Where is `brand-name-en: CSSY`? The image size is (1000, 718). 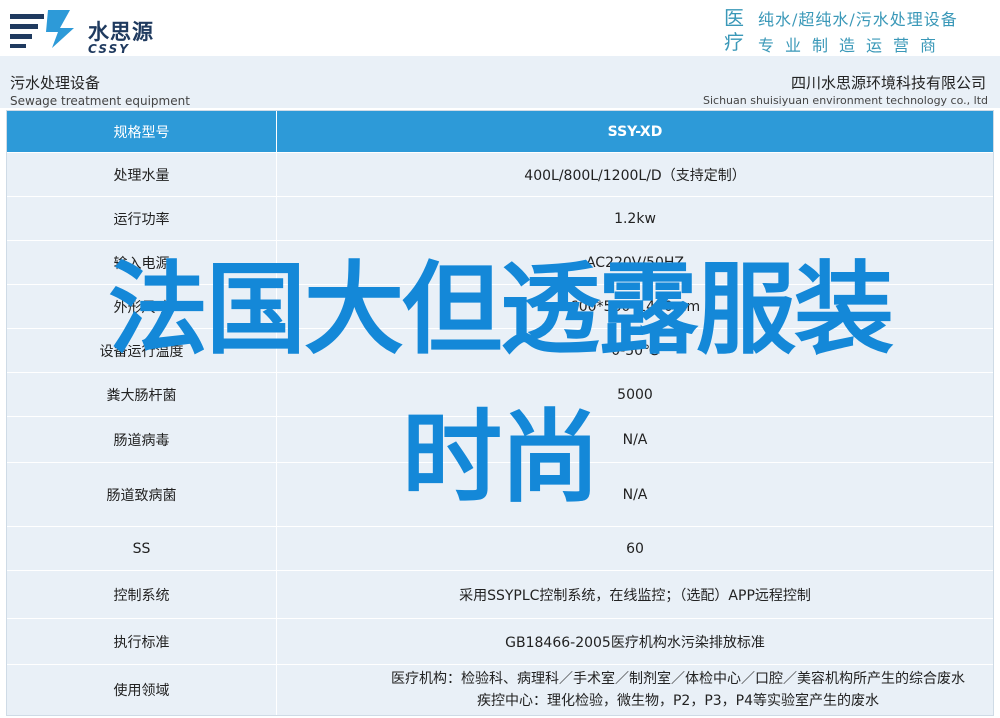 brand-name-en: CSSY is located at coordinates (109, 49).